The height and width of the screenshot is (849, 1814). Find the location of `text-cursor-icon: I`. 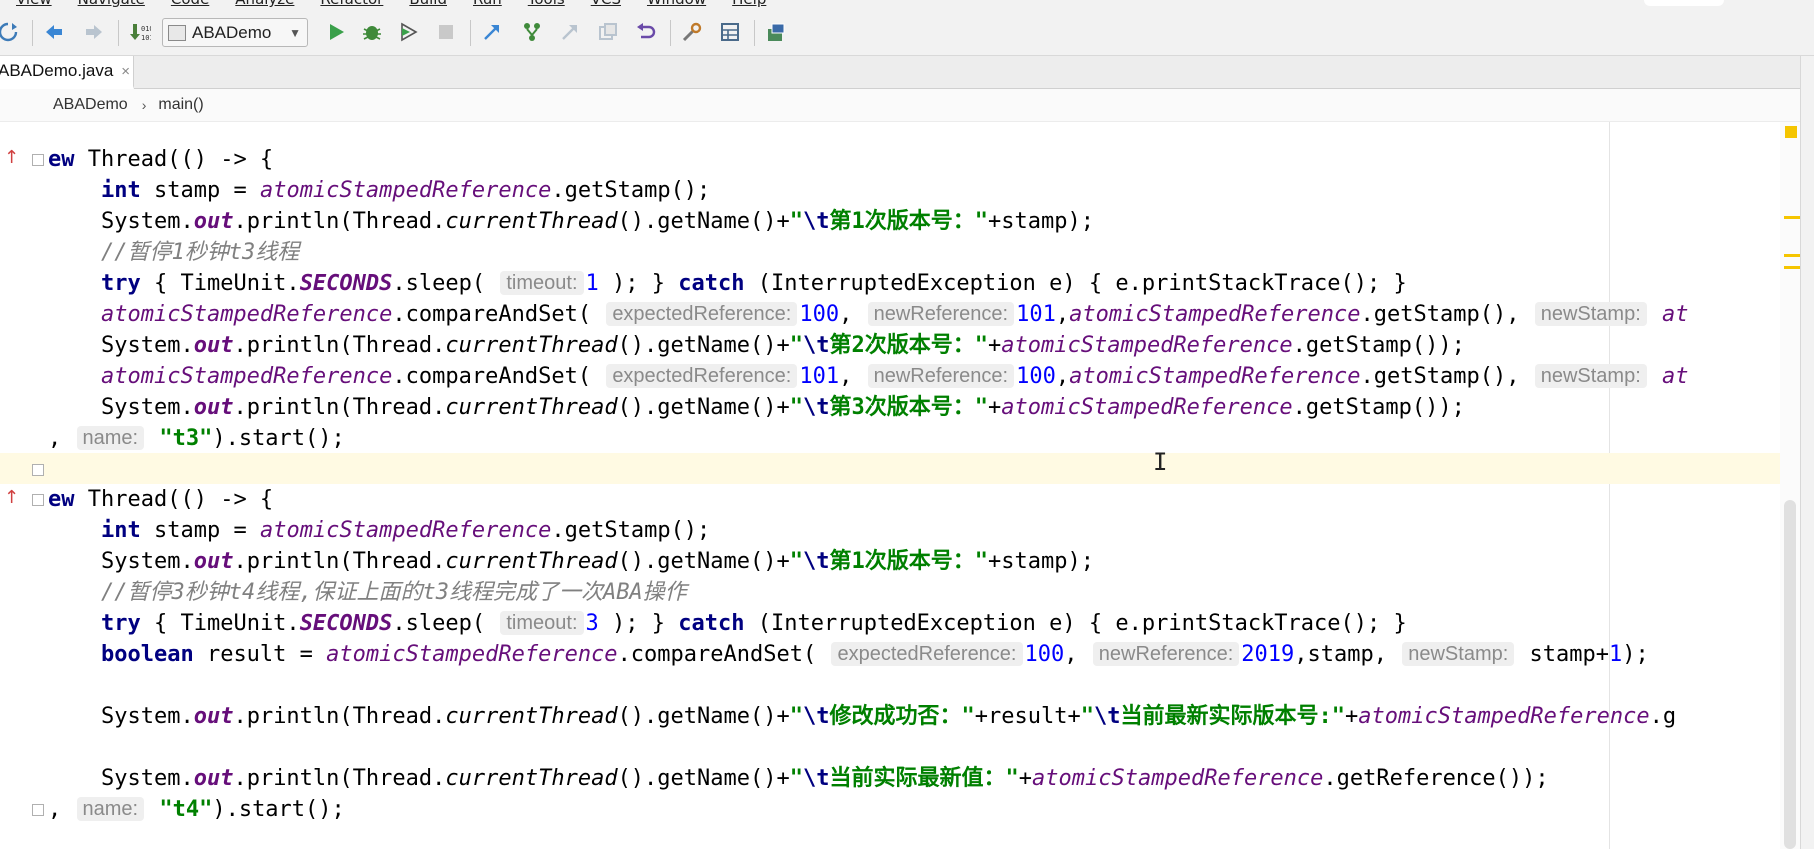

text-cursor-icon: I is located at coordinates (1160, 462).